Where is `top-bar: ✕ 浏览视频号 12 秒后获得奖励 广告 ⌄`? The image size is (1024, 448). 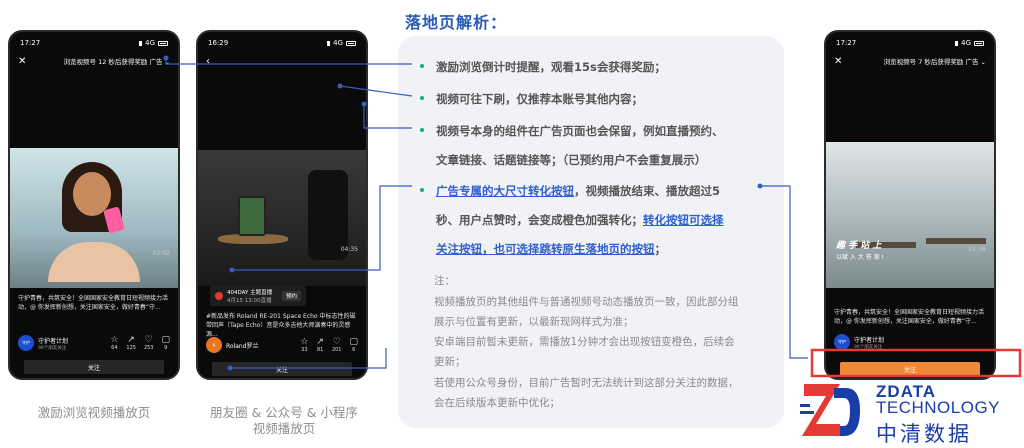
top-bar: ✕ 浏览视频号 12 秒后获得奖励 广告 ⌄ is located at coordinates (94, 61).